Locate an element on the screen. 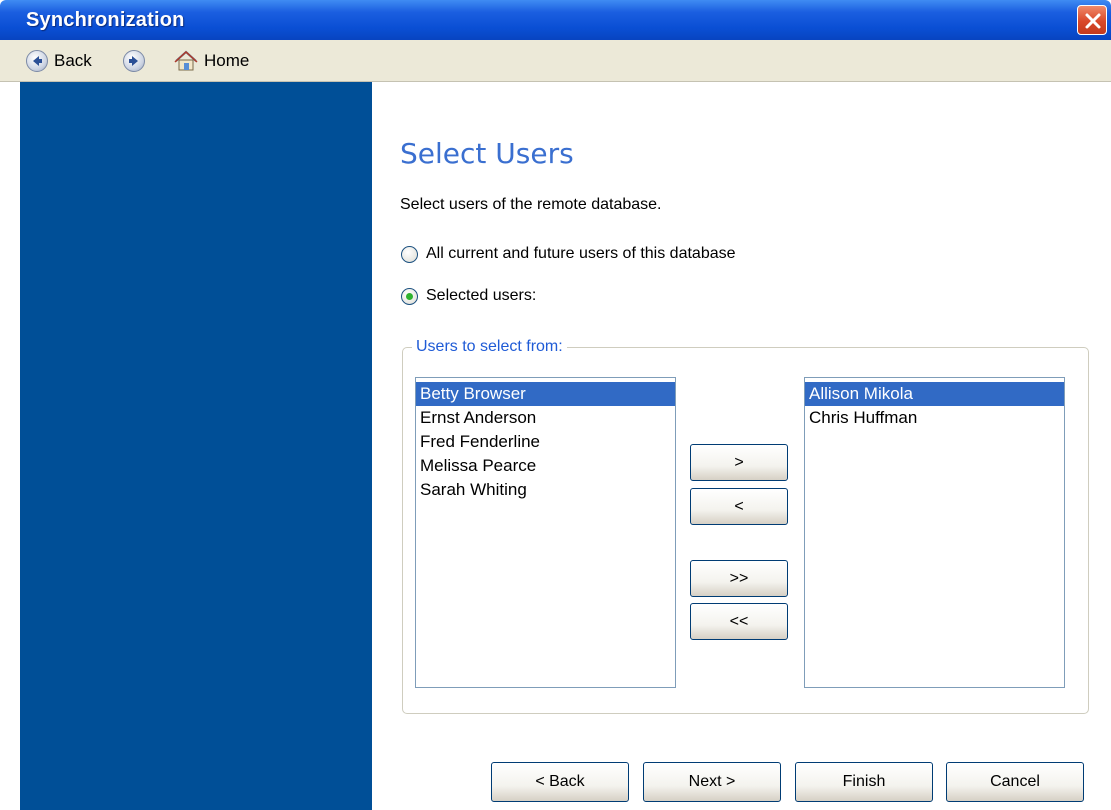  page-heading: Select Users is located at coordinates (487, 153).